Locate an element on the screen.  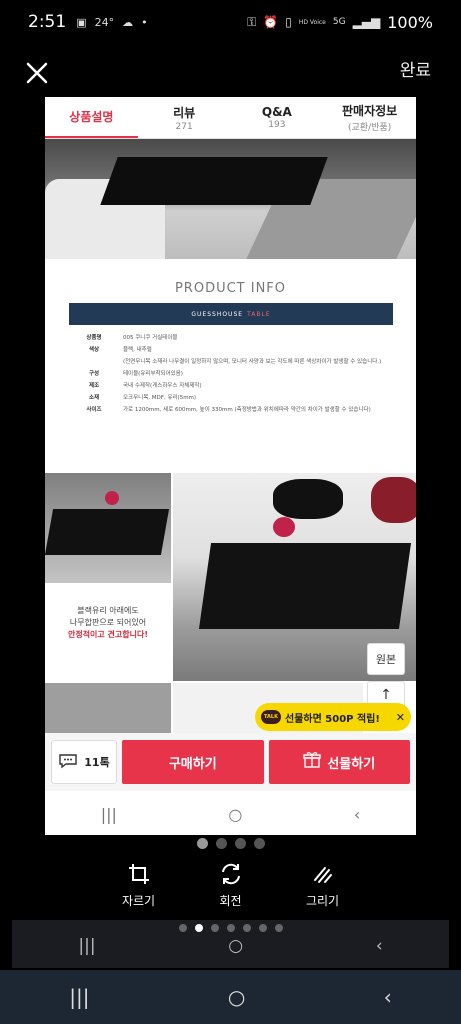
info-value: 블랙, 내추럴 is located at coordinates (137, 350).